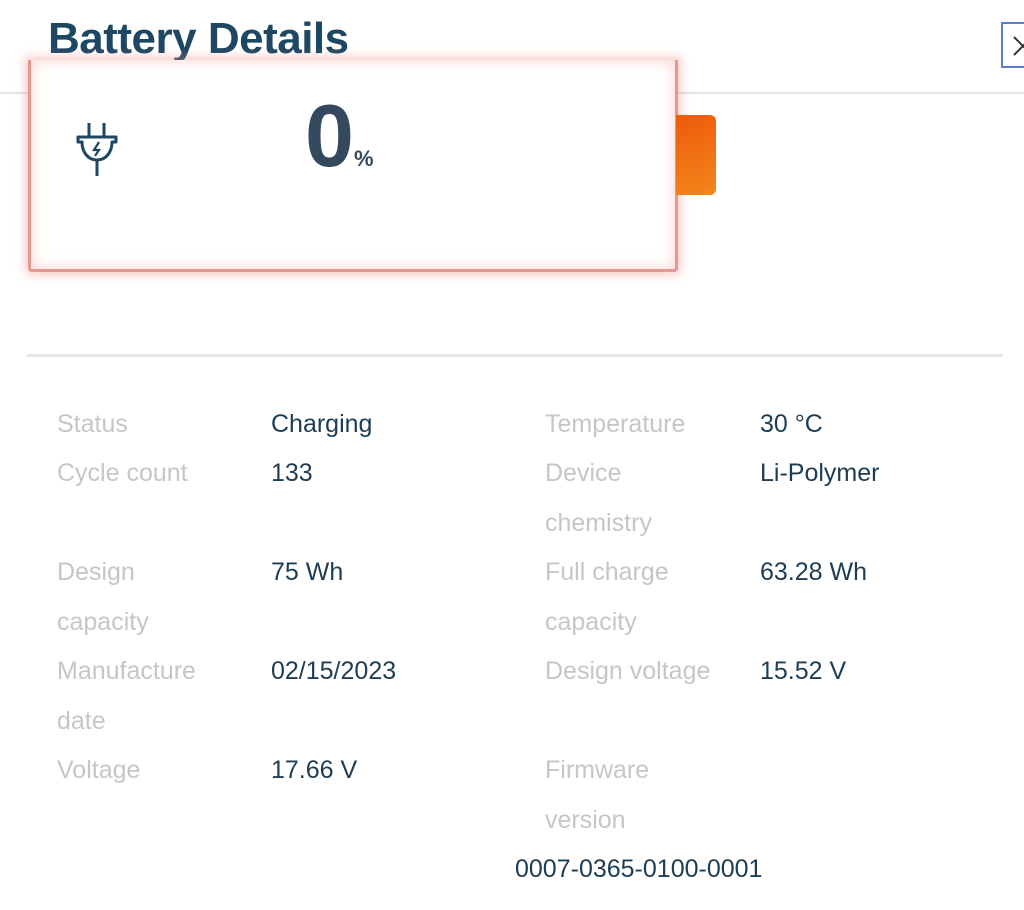 The height and width of the screenshot is (910, 1024). What do you see at coordinates (1012, 45) in the screenshot?
I see `close-button` at bounding box center [1012, 45].